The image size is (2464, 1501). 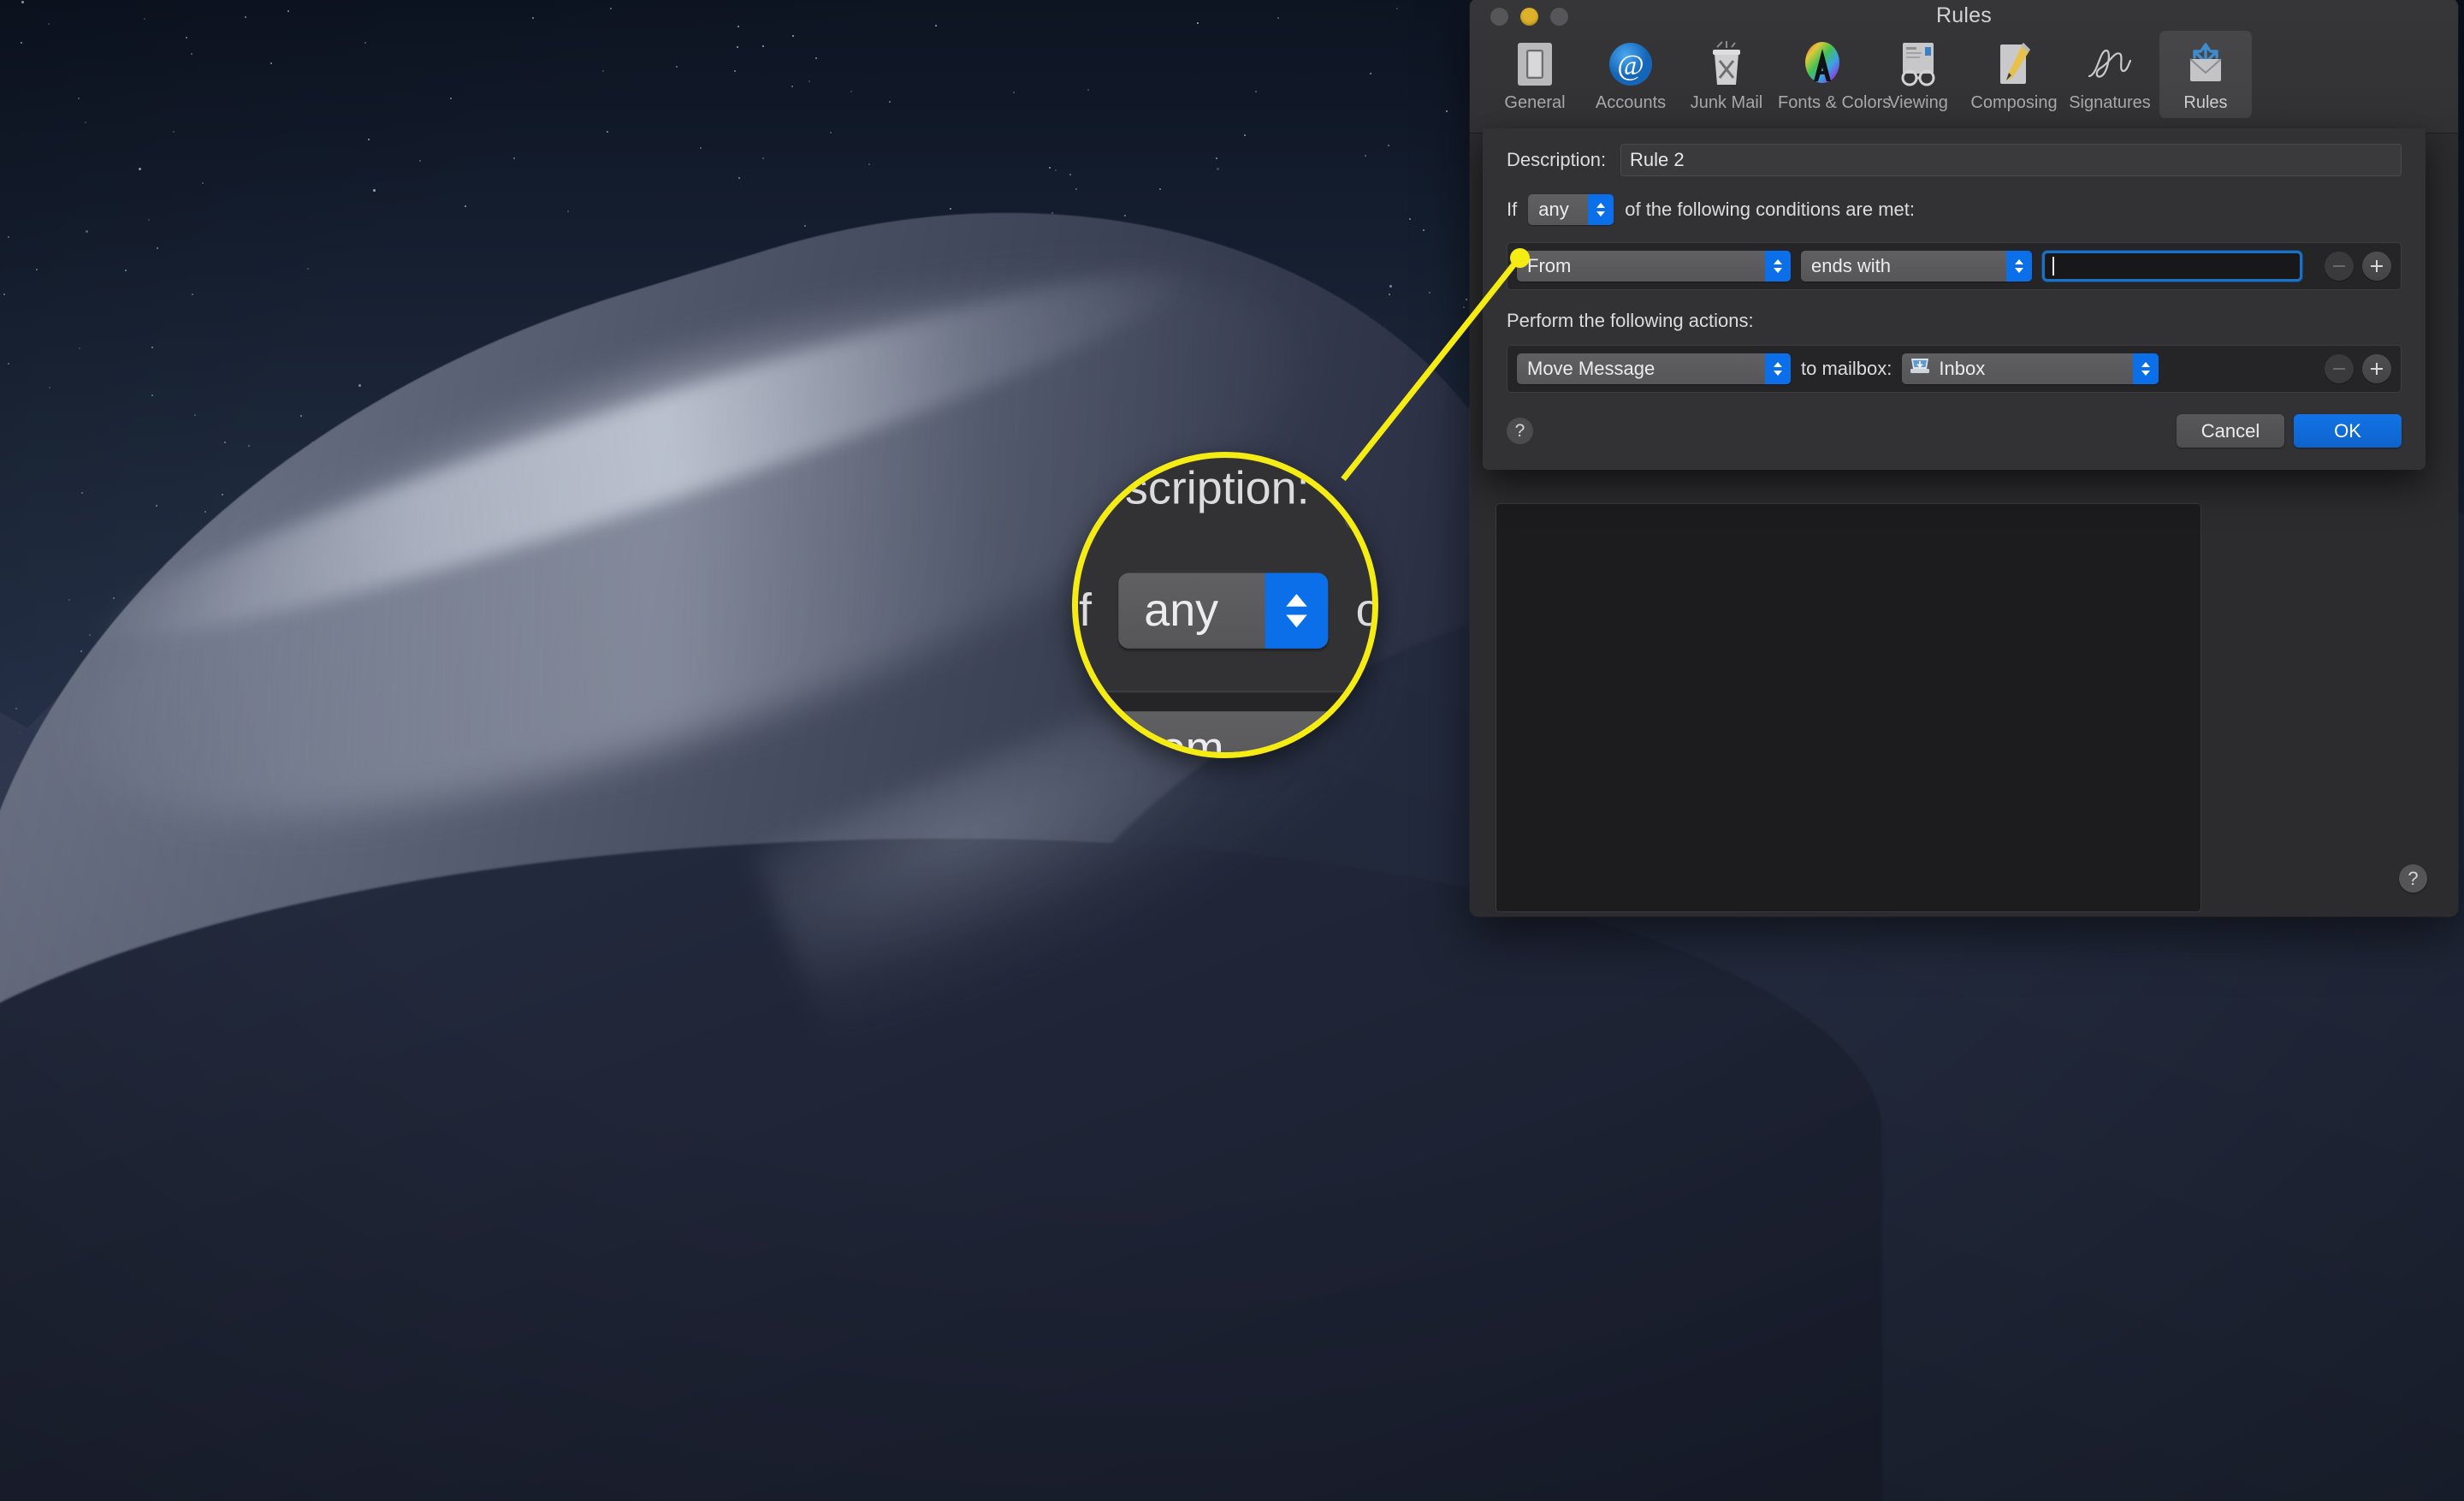 I want to click on condition-value-input, so click(x=2172, y=266).